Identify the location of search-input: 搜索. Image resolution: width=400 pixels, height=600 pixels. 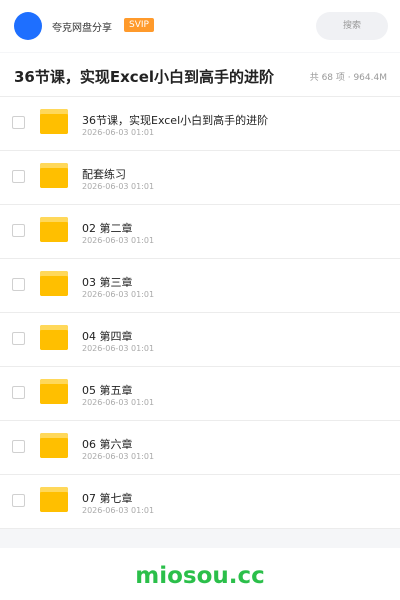
(352, 26).